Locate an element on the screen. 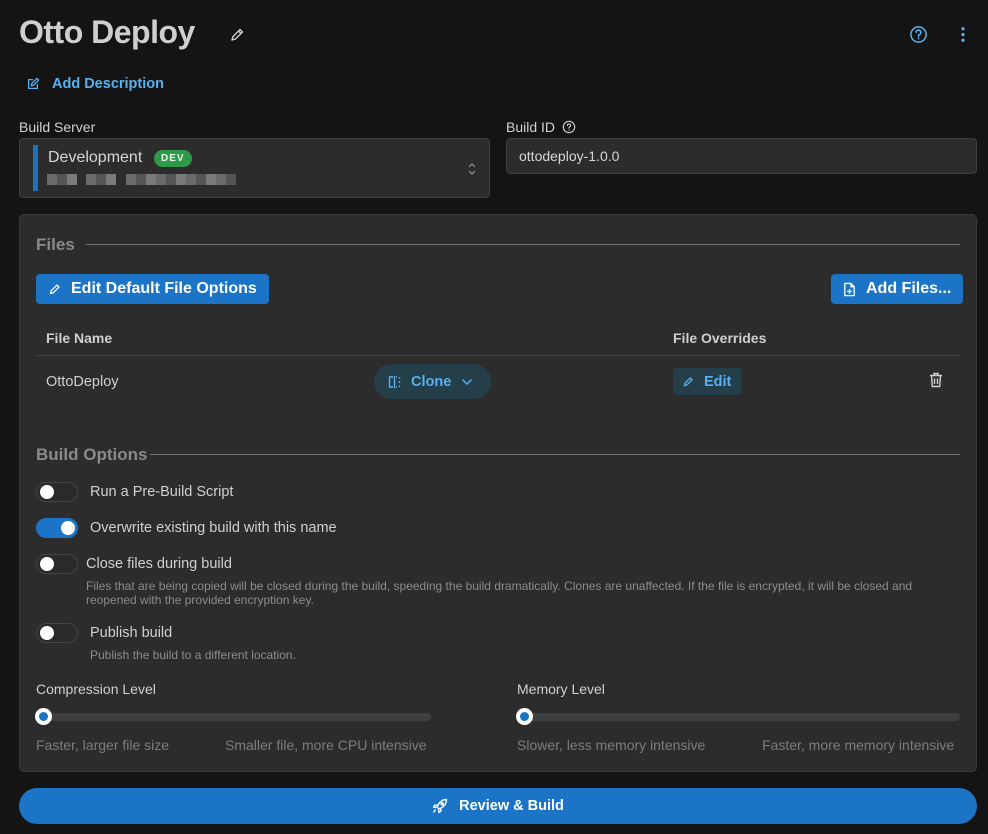 The image size is (988, 834). compression-level-slider is located at coordinates (233, 716).